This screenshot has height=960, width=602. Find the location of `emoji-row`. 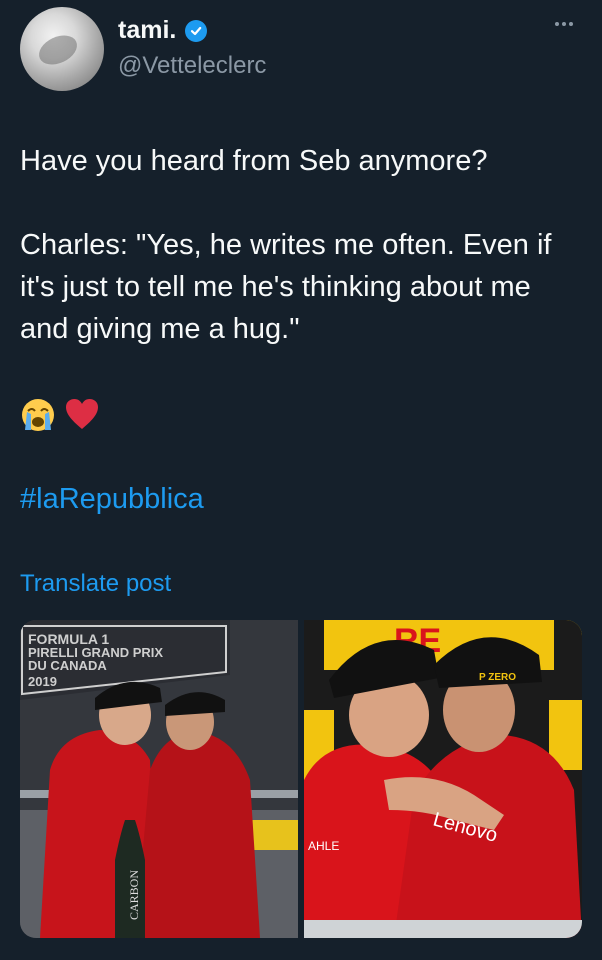

emoji-row is located at coordinates (60, 415).